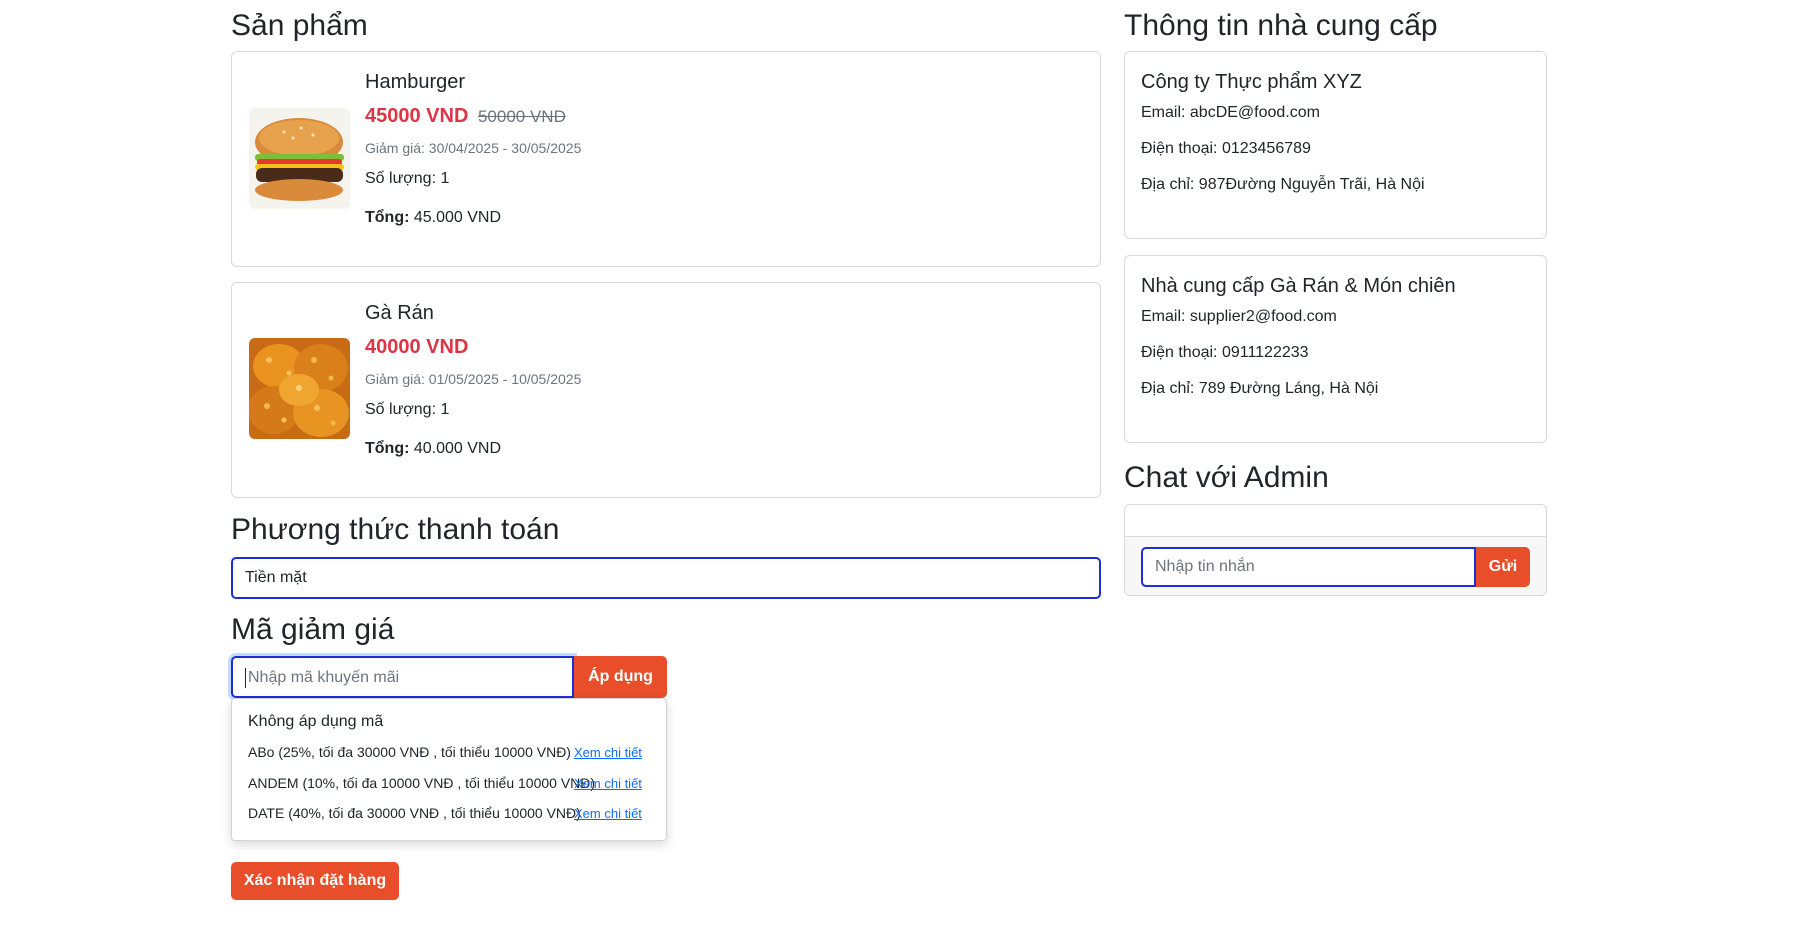 The width and height of the screenshot is (1816, 928). Describe the element at coordinates (245, 678) in the screenshot. I see `text-caret` at that location.